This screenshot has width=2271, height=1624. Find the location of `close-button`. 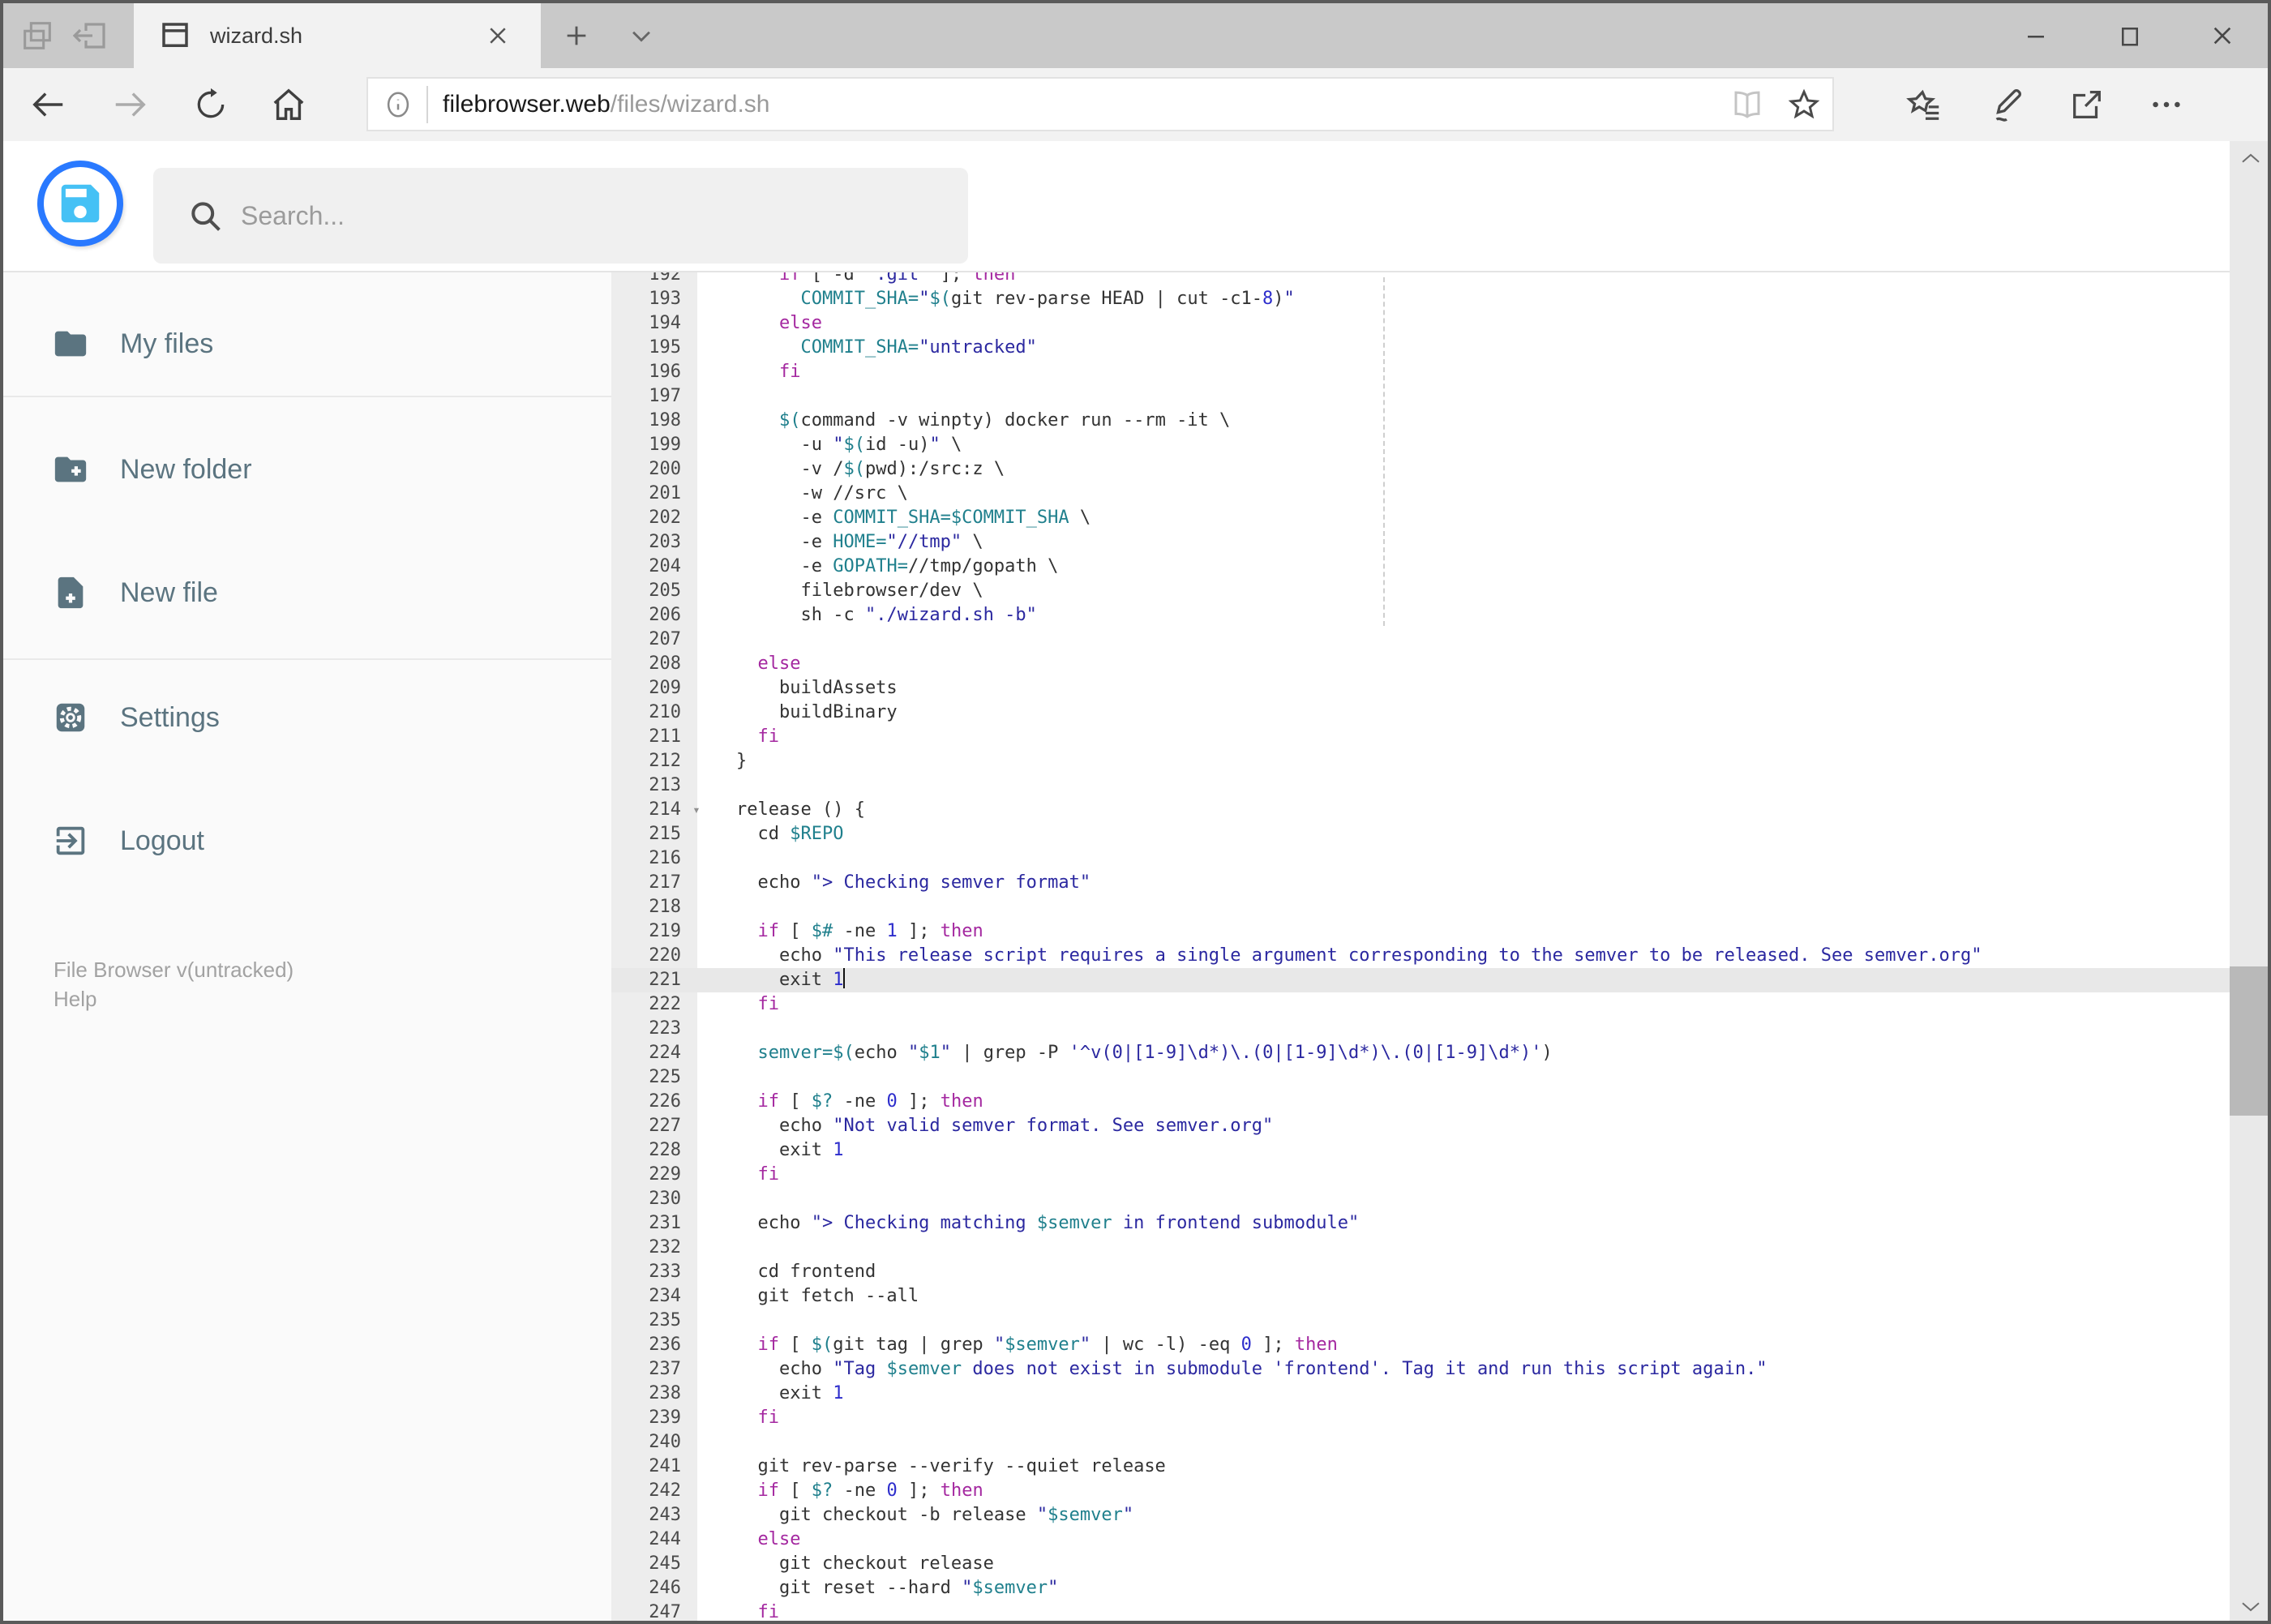

close-button is located at coordinates (2222, 36).